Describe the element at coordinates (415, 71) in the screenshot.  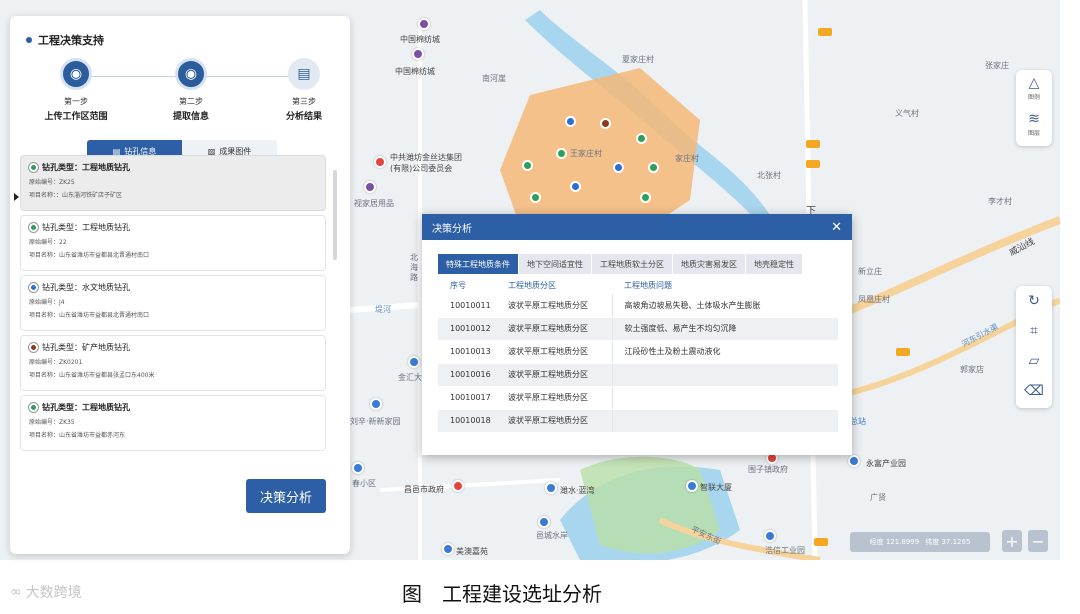
I see `map-label: 中国棉纺城` at that location.